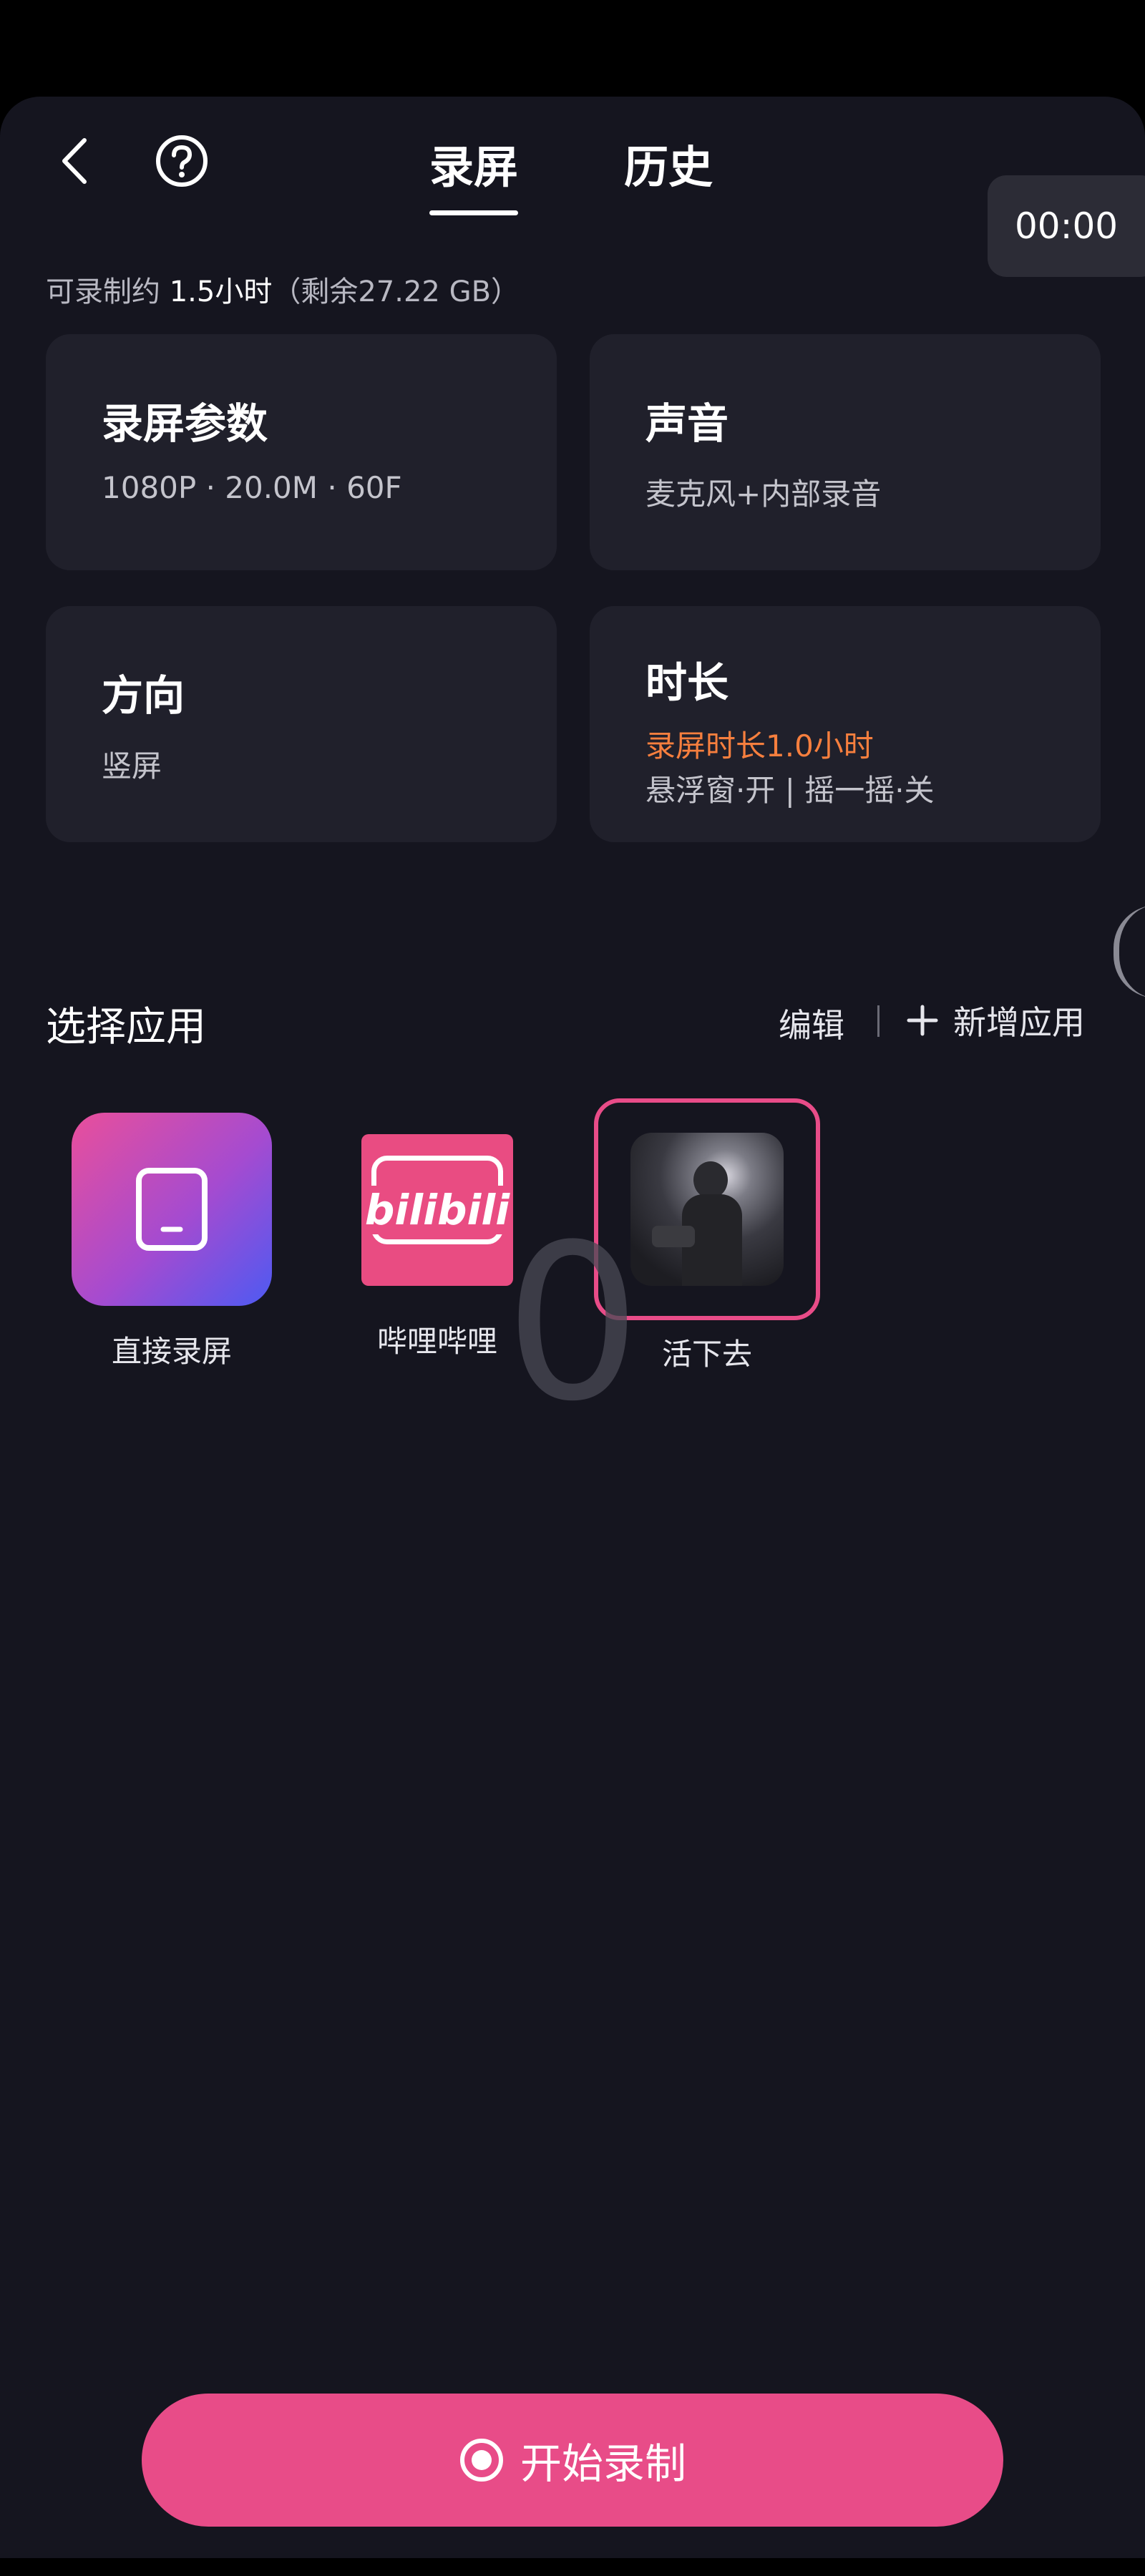 This screenshot has height=2576, width=1145. I want to click on app-label: 直接录屏, so click(171, 1351).